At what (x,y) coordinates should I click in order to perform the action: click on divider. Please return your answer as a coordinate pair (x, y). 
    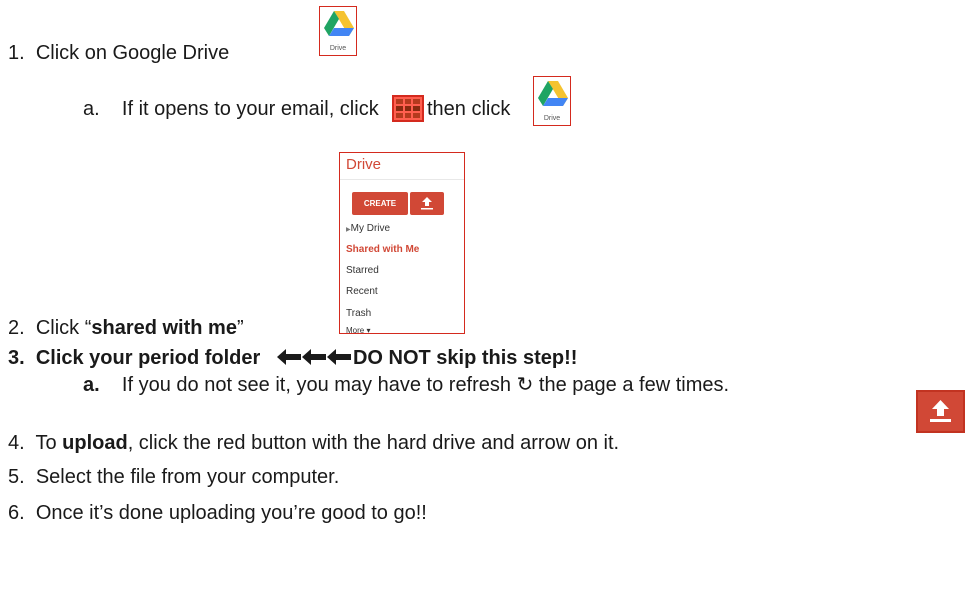
    Looking at the image, I should click on (402, 179).